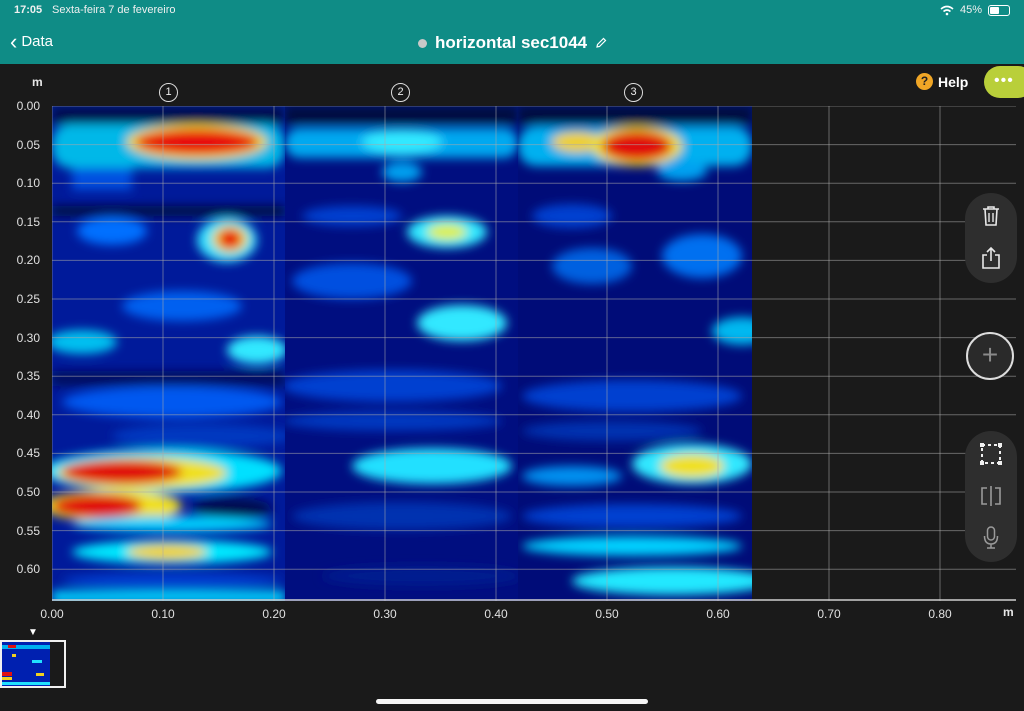 This screenshot has height=711, width=1024. Describe the element at coordinates (26, 664) in the screenshot. I see `thumbnail-preview` at that location.